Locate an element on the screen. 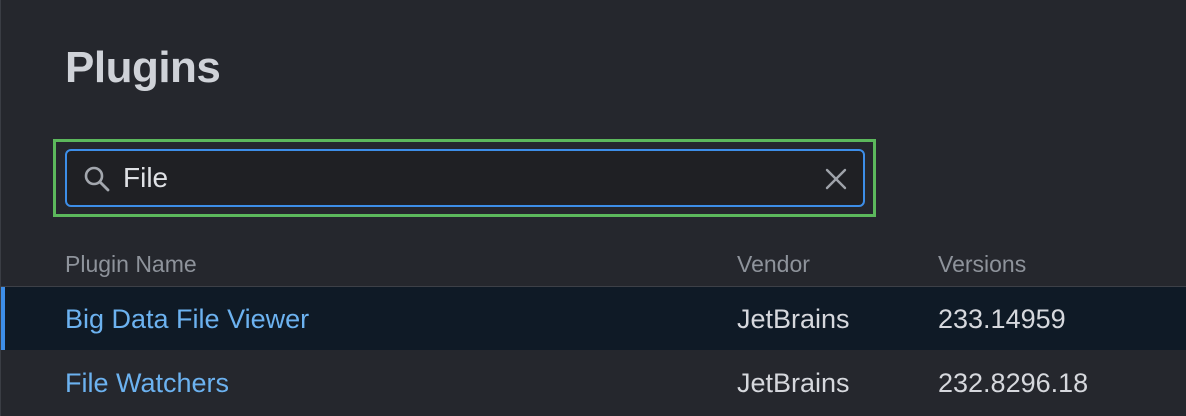  version-cell: 233.14959 is located at coordinates (1002, 318).